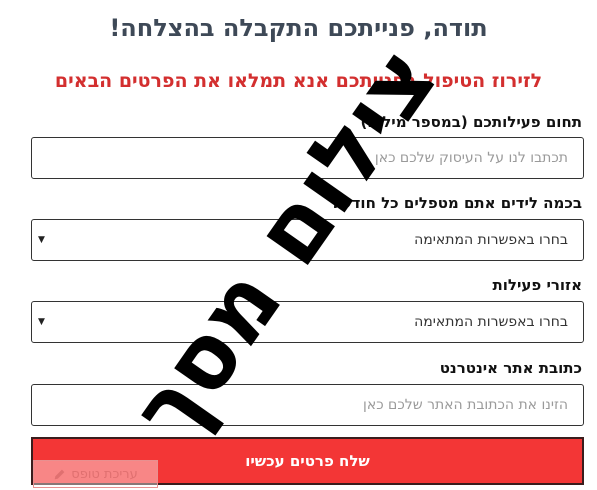 The image size is (597, 490). Describe the element at coordinates (307, 240) in the screenshot. I see `leads-select: בחרו באפשרות המתאימה ▼` at that location.